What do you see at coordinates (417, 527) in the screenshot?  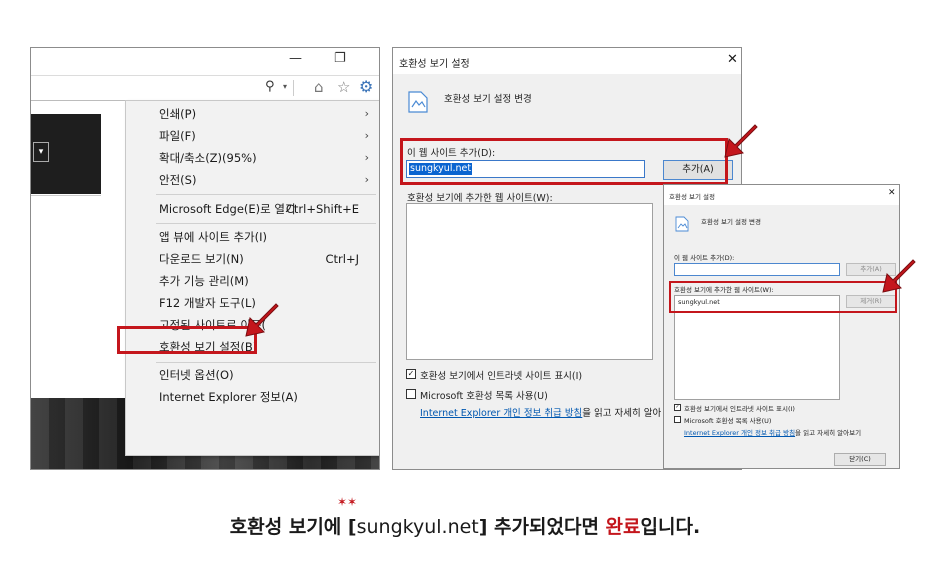 I see `caption-site: sungkyul.net` at bounding box center [417, 527].